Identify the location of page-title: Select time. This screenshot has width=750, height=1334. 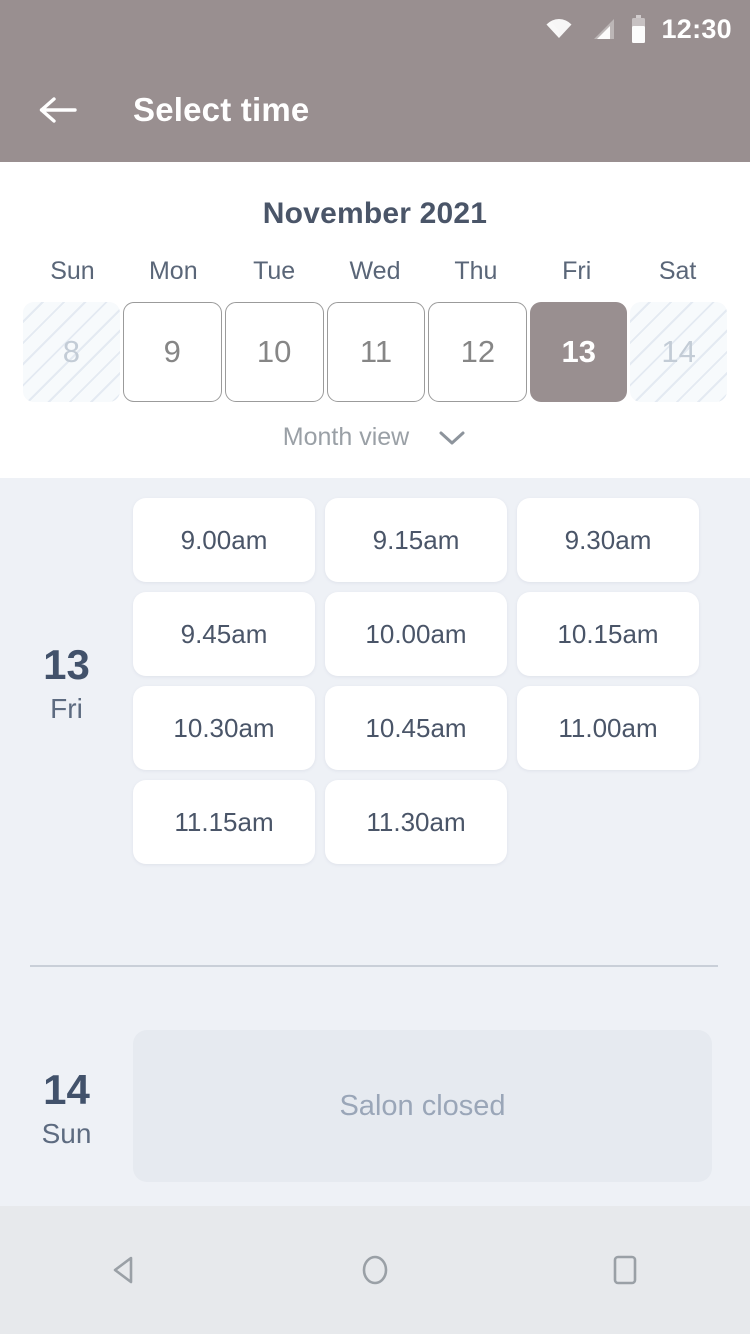
(221, 109).